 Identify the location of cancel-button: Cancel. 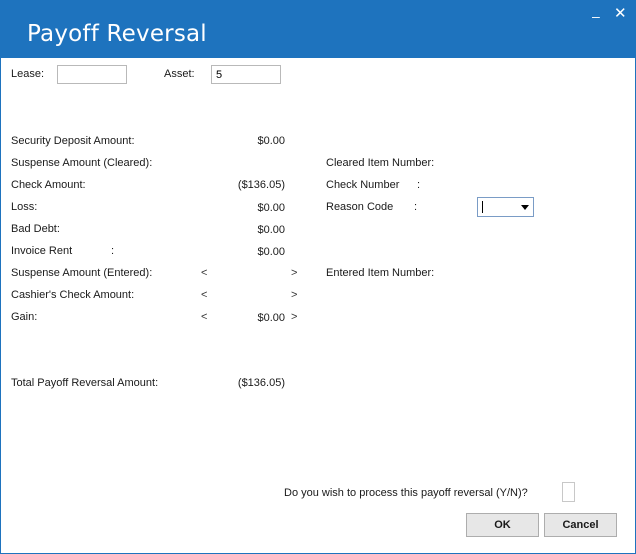
(580, 525).